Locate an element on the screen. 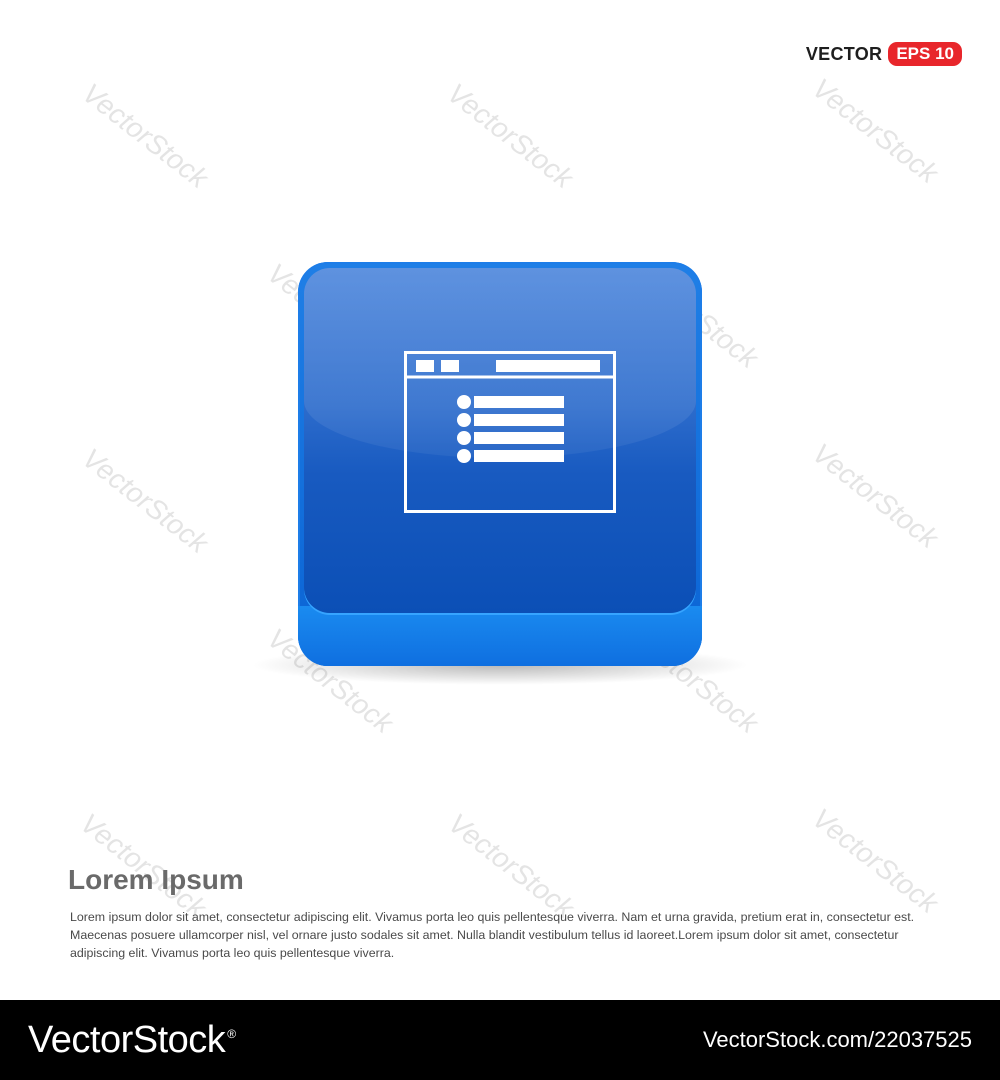 This screenshot has width=1000, height=1080. footer-logo-text: VectorStock is located at coordinates (127, 1039).